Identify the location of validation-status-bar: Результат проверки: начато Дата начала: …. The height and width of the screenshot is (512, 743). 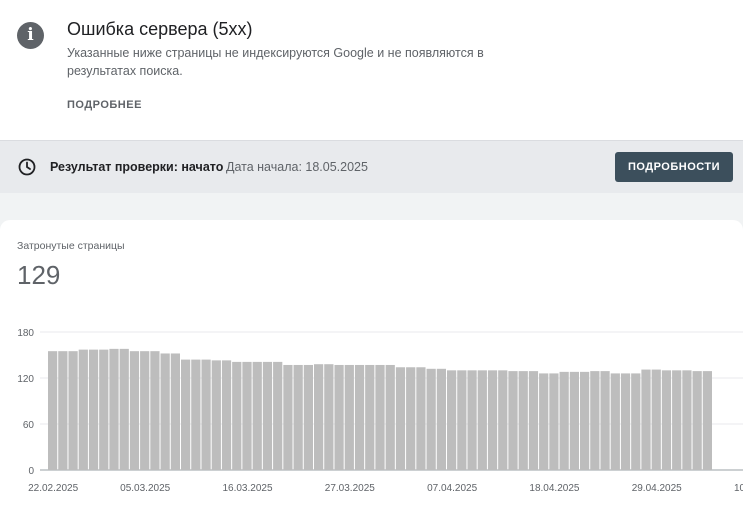
(371, 167).